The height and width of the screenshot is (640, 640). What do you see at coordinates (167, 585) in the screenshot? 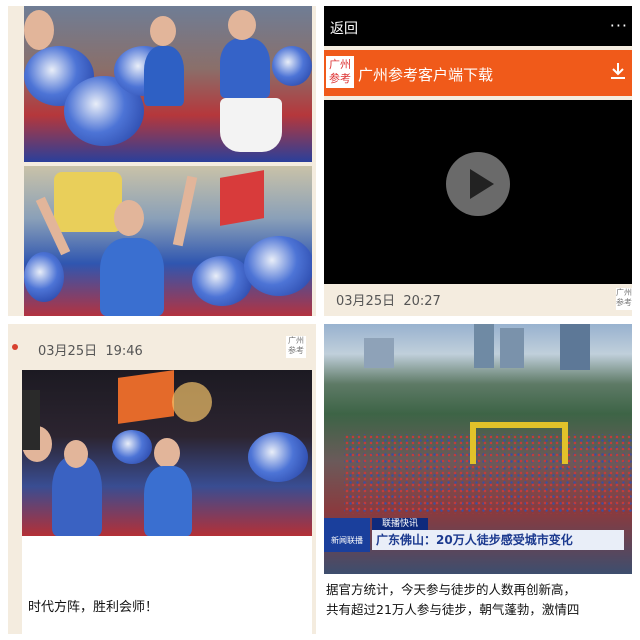
I see `caption-area: 时代方阵，胜利会师！` at bounding box center [167, 585].